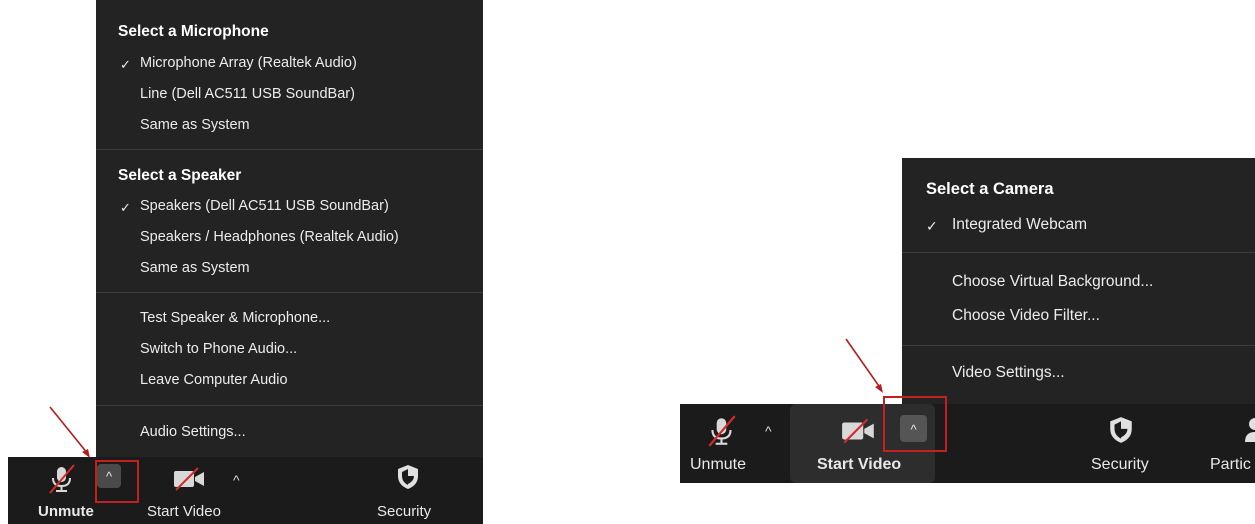 This screenshot has height=524, width=1255. Describe the element at coordinates (248, 63) in the screenshot. I see `menu-item-label: Microphone Array (Realtek Audio)` at that location.